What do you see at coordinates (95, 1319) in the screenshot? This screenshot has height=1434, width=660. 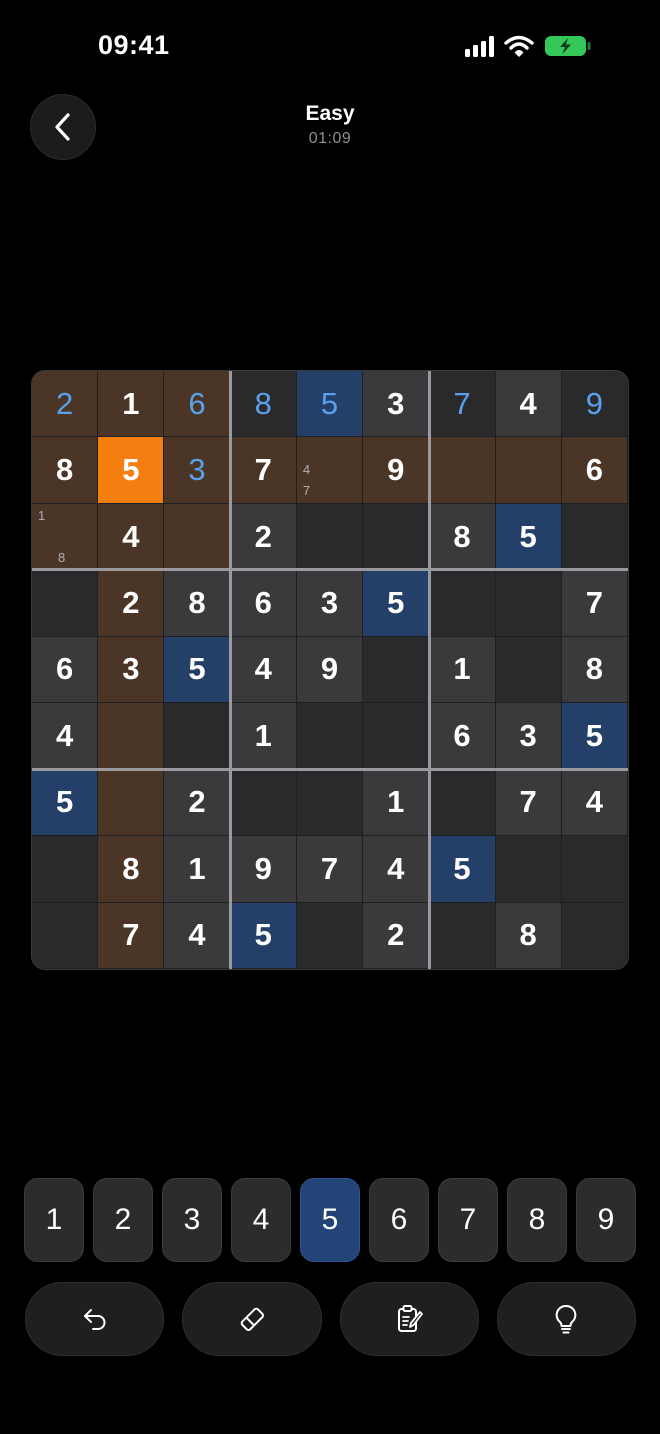 I see `undo-button` at bounding box center [95, 1319].